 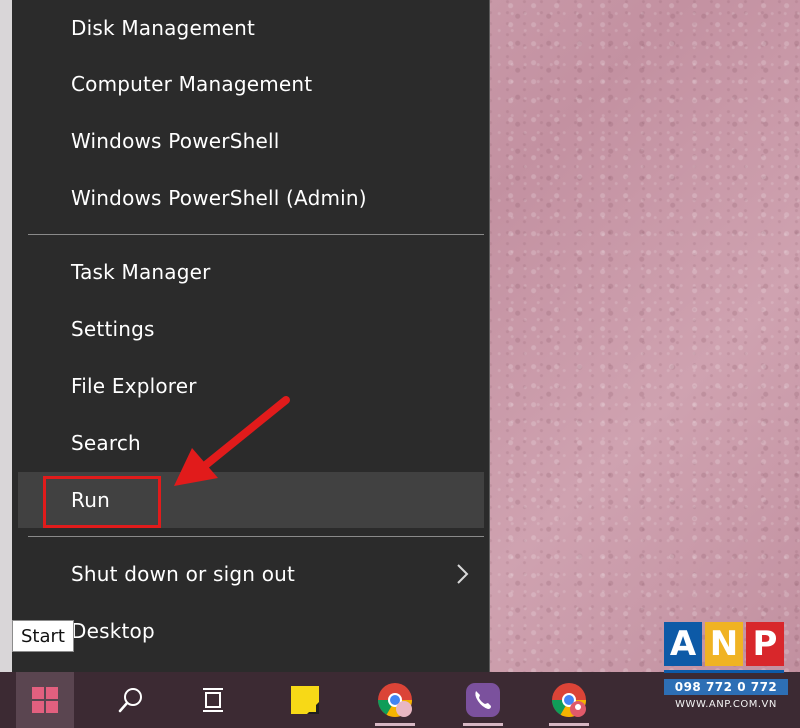 What do you see at coordinates (113, 329) in the screenshot?
I see `menu-item-label: Settings` at bounding box center [113, 329].